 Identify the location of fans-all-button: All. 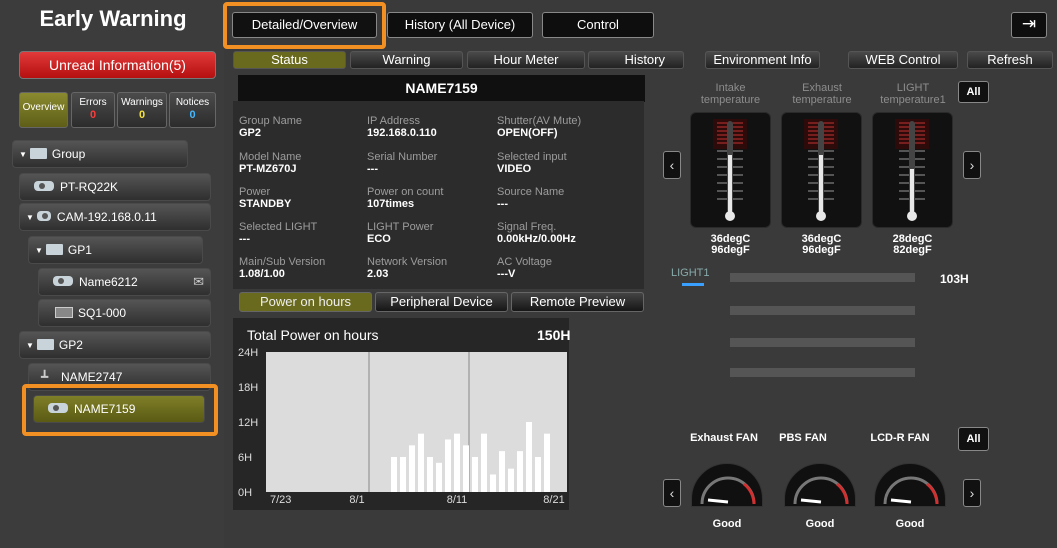
(973, 439).